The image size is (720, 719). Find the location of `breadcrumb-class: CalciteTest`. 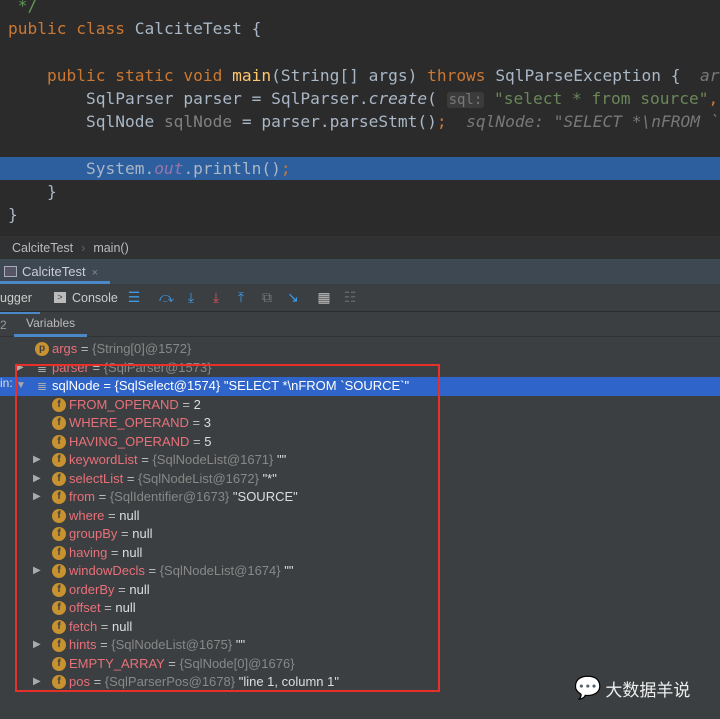

breadcrumb-class: CalciteTest is located at coordinates (42, 248).